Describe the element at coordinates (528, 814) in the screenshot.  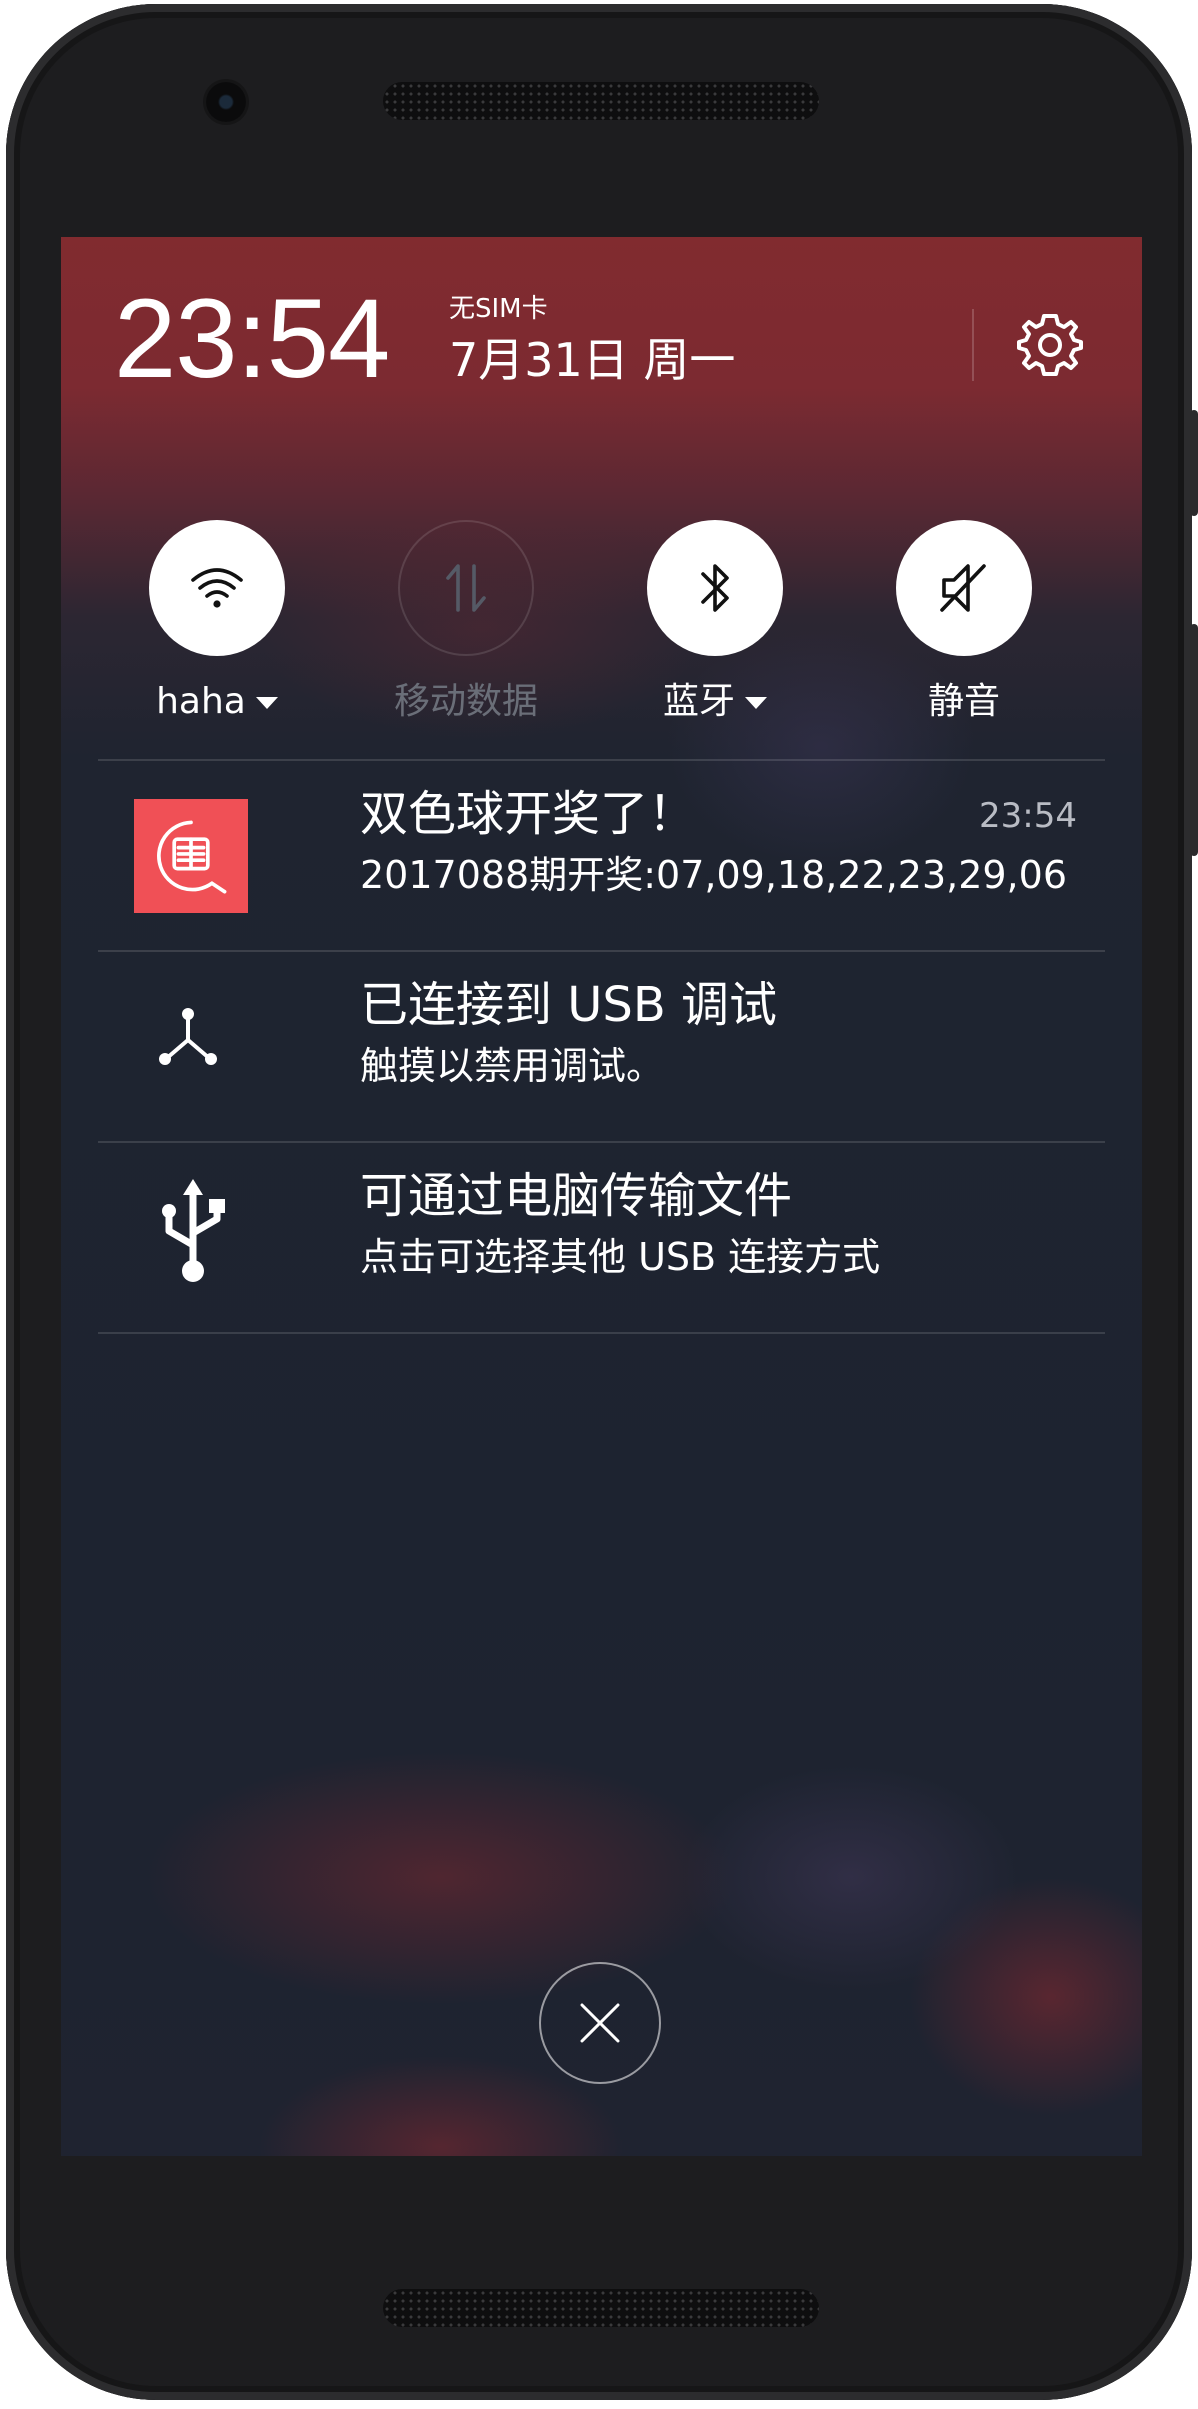
I see `notification-title: 双色球开奖了！` at that location.